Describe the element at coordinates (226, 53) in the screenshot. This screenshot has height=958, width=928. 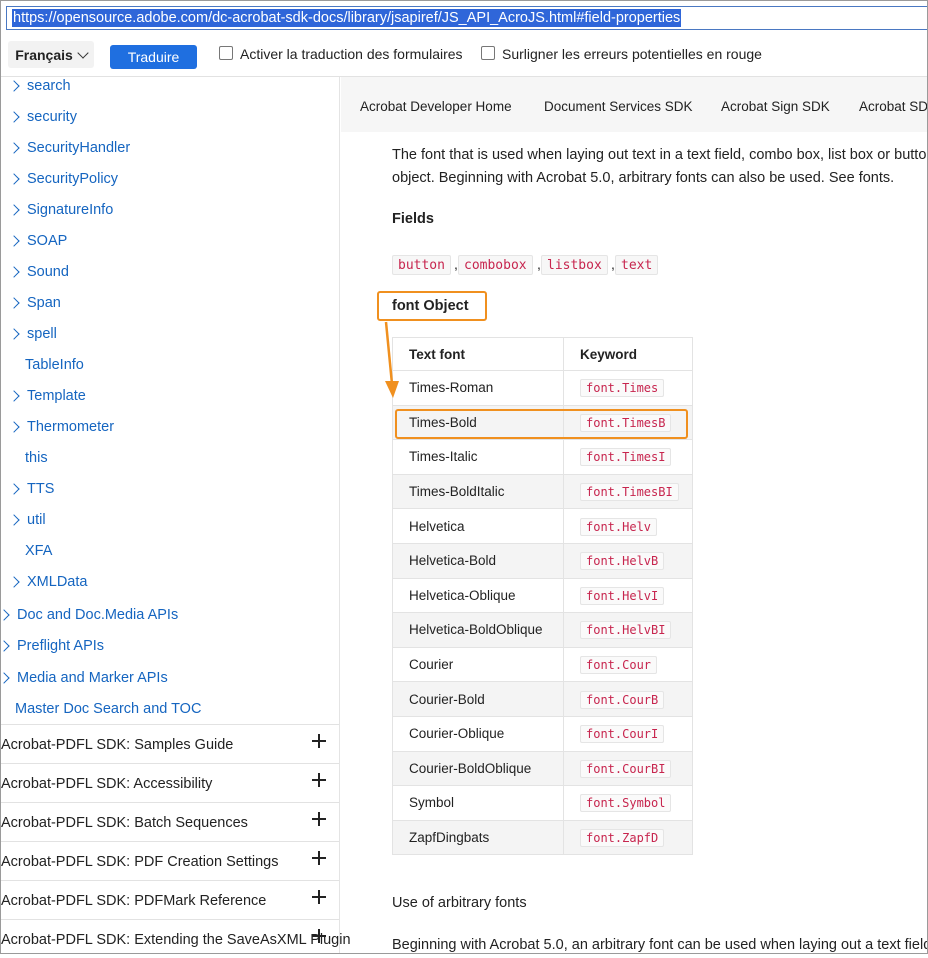
I see `translate-forms-checkbox` at that location.